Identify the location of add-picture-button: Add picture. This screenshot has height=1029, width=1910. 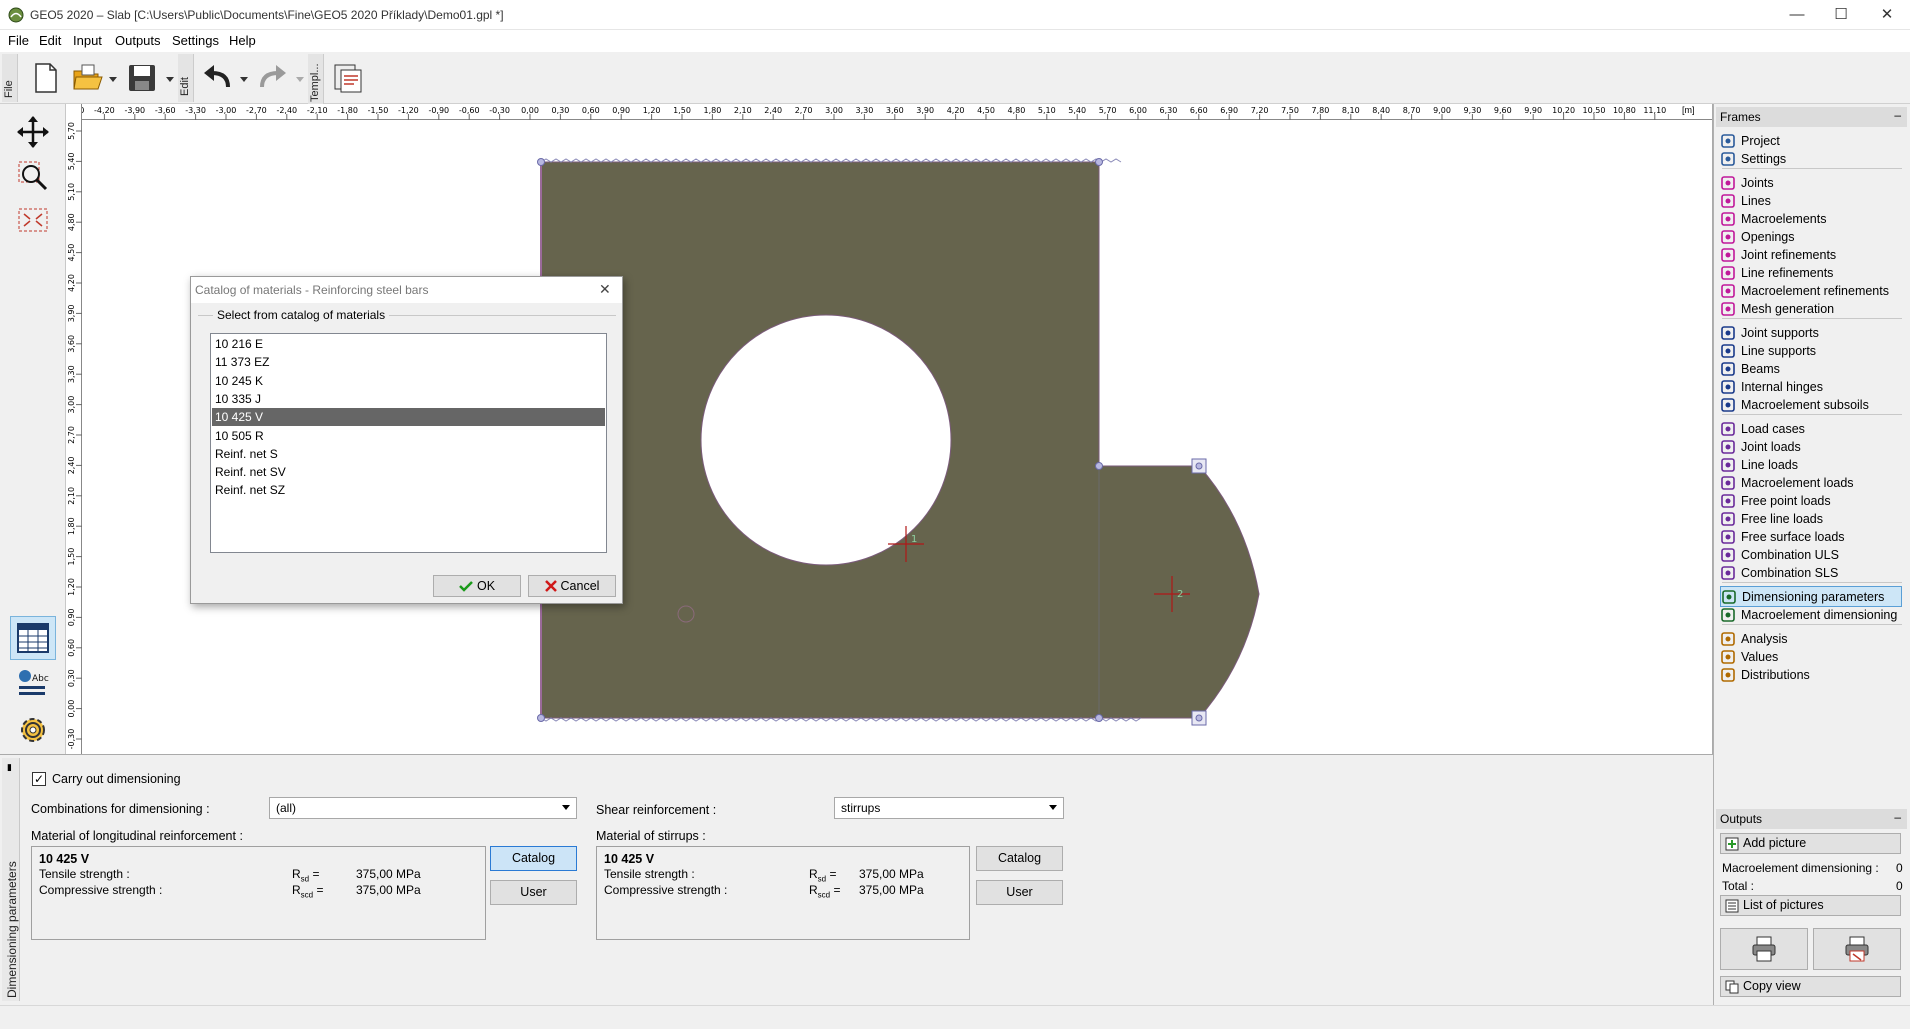
(1810, 843).